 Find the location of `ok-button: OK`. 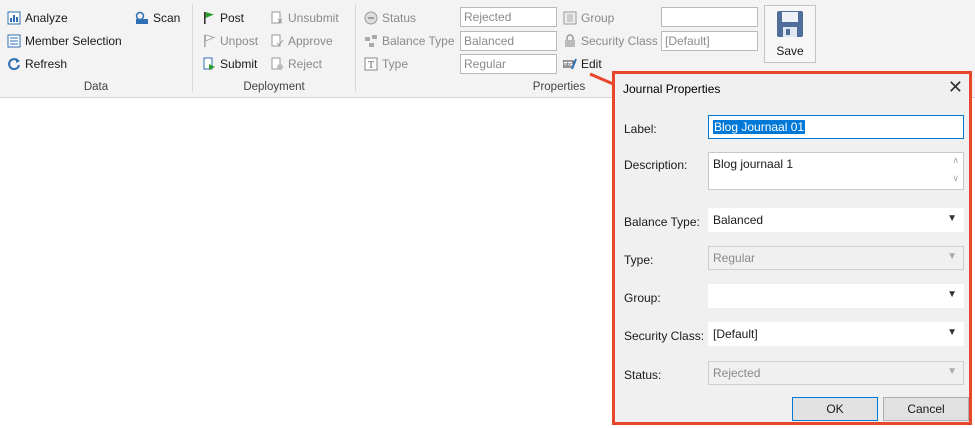

ok-button: OK is located at coordinates (835, 409).